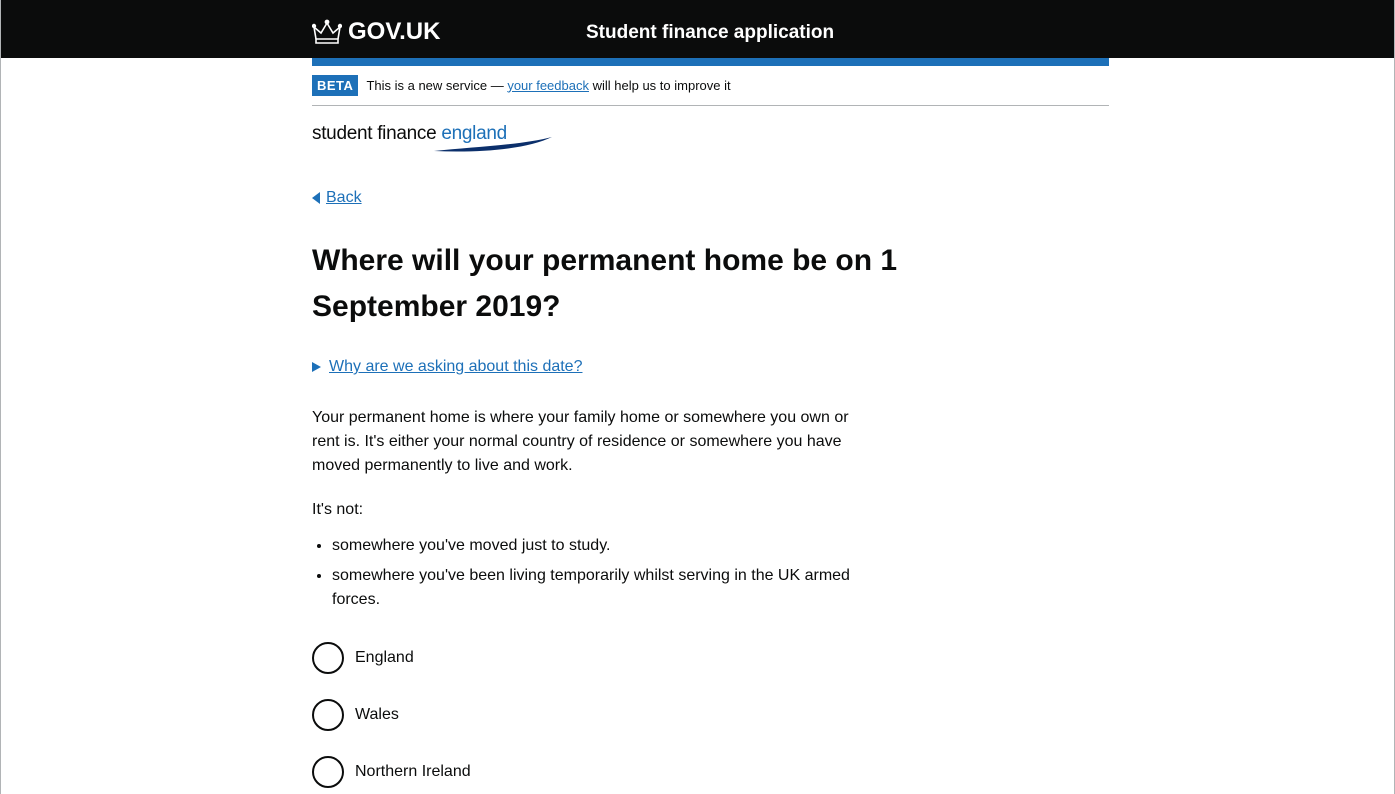 This screenshot has height=794, width=1395. I want to click on back-link-label: Back, so click(344, 197).